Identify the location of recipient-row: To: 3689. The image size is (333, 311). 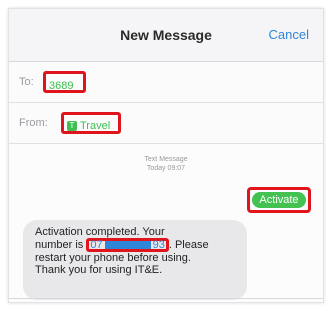
(166, 82).